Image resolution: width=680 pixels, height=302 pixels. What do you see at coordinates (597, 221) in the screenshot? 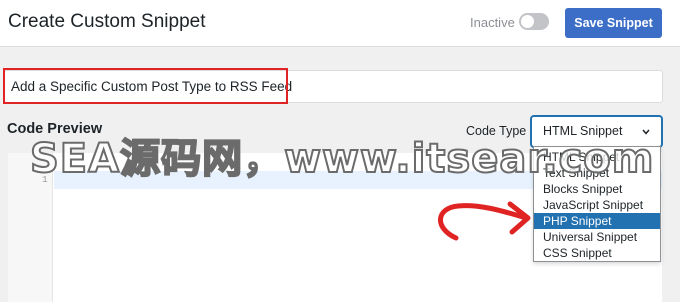
I see `option-php-snippet: PHP Snippet` at bounding box center [597, 221].